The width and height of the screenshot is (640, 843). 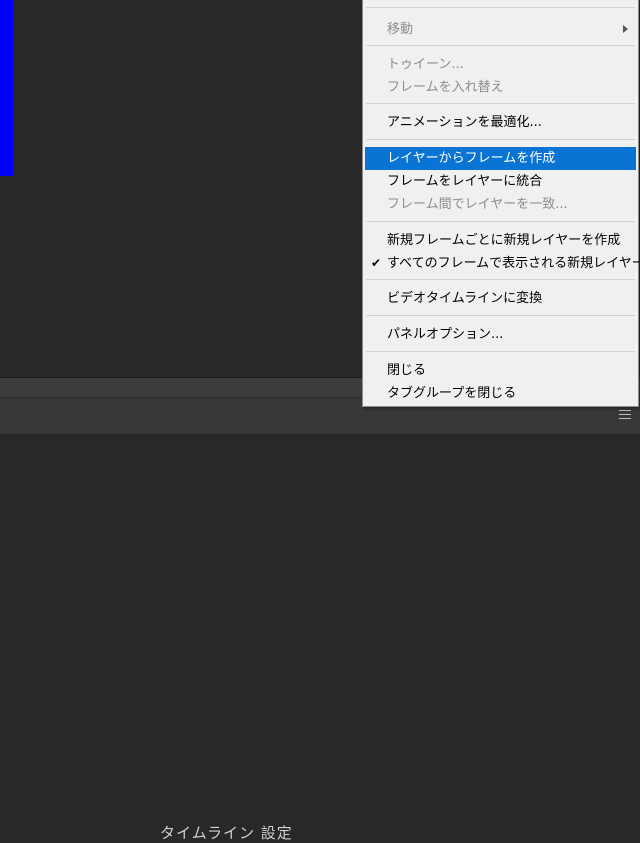 What do you see at coordinates (500, 370) in the screenshot?
I see `menu-item-close: 閉じる` at bounding box center [500, 370].